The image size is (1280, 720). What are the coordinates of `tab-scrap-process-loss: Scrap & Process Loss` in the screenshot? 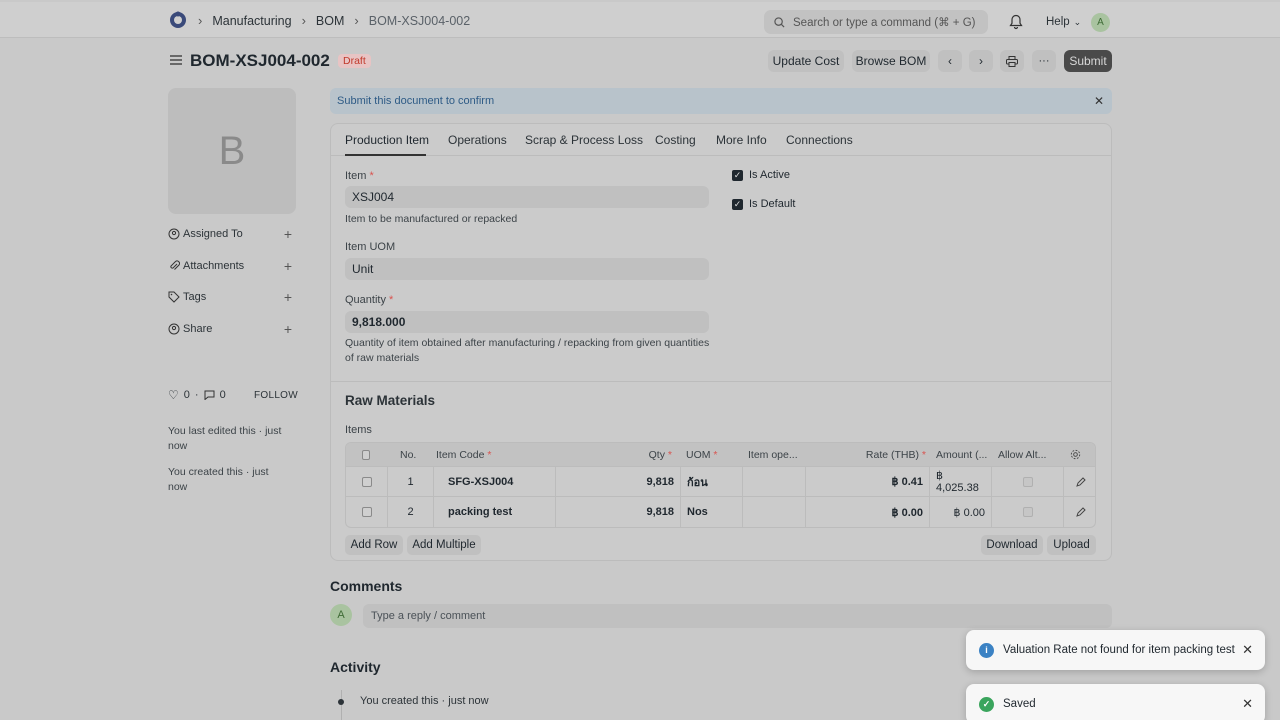 It's located at (584, 140).